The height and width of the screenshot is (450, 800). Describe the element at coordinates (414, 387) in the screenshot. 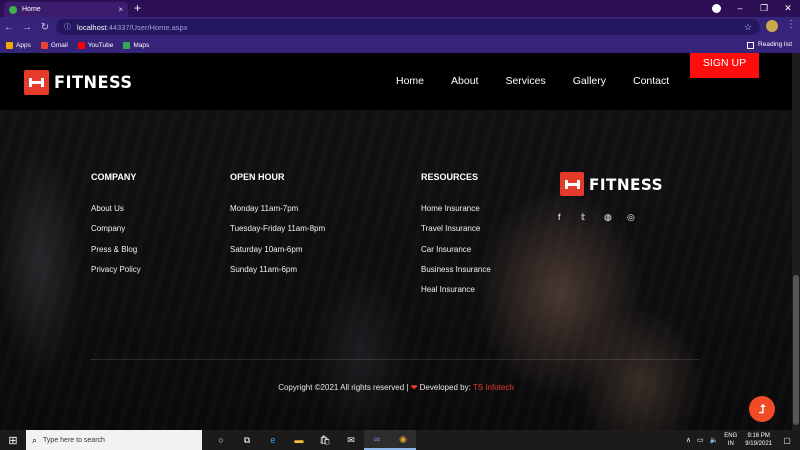

I see `heart-icon: ❤` at that location.